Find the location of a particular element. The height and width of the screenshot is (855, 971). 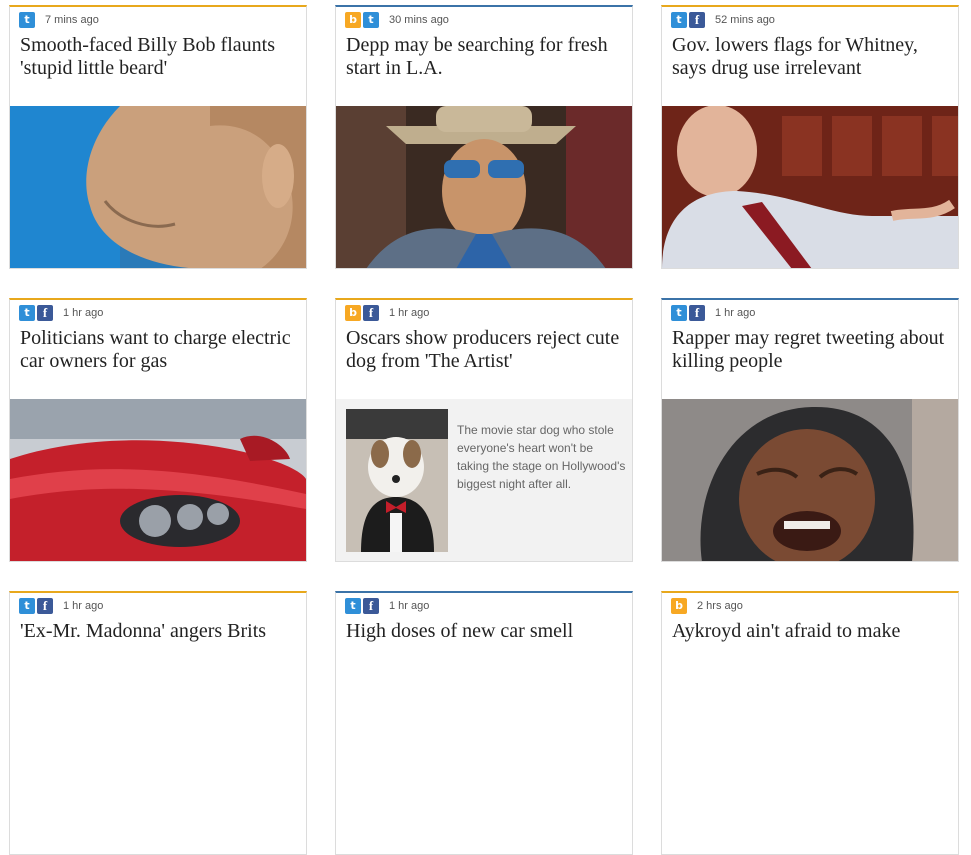

headline-link: High doses of new car smell is located at coordinates (487, 631).